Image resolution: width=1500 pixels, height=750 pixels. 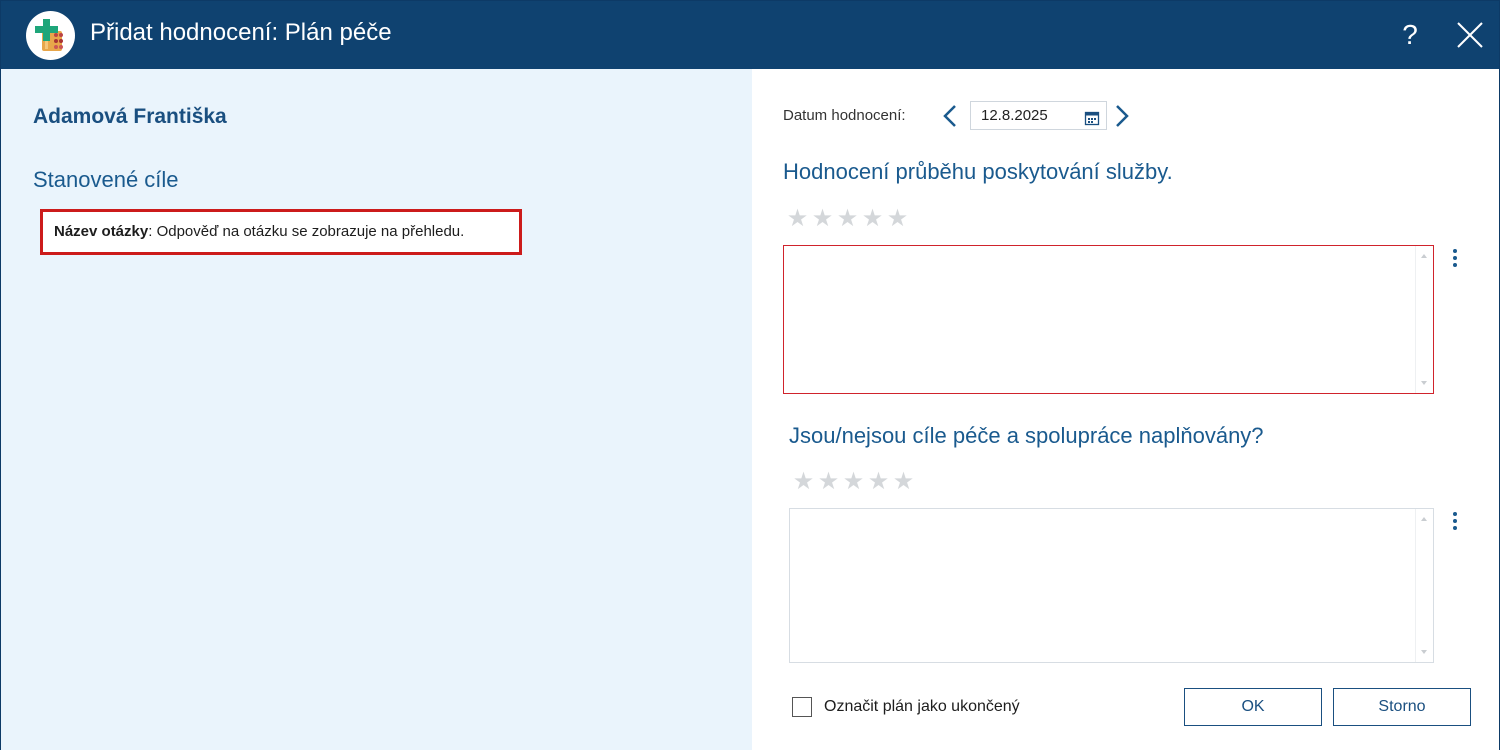 I want to click on calendar-icon, so click(x=1092, y=117).